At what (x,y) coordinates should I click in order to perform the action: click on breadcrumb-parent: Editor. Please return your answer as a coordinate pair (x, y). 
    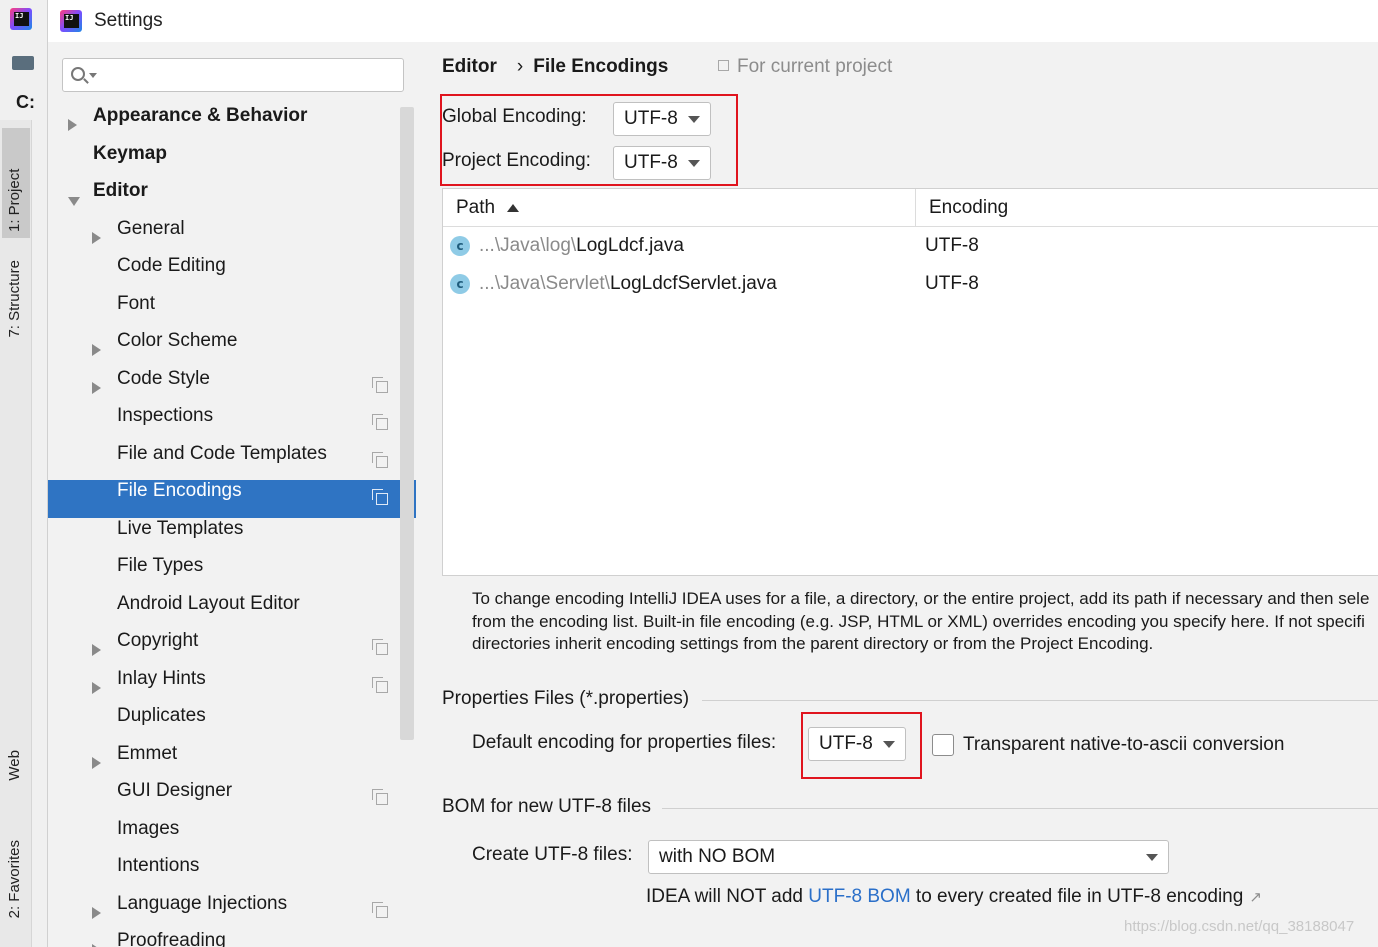
    Looking at the image, I should click on (469, 66).